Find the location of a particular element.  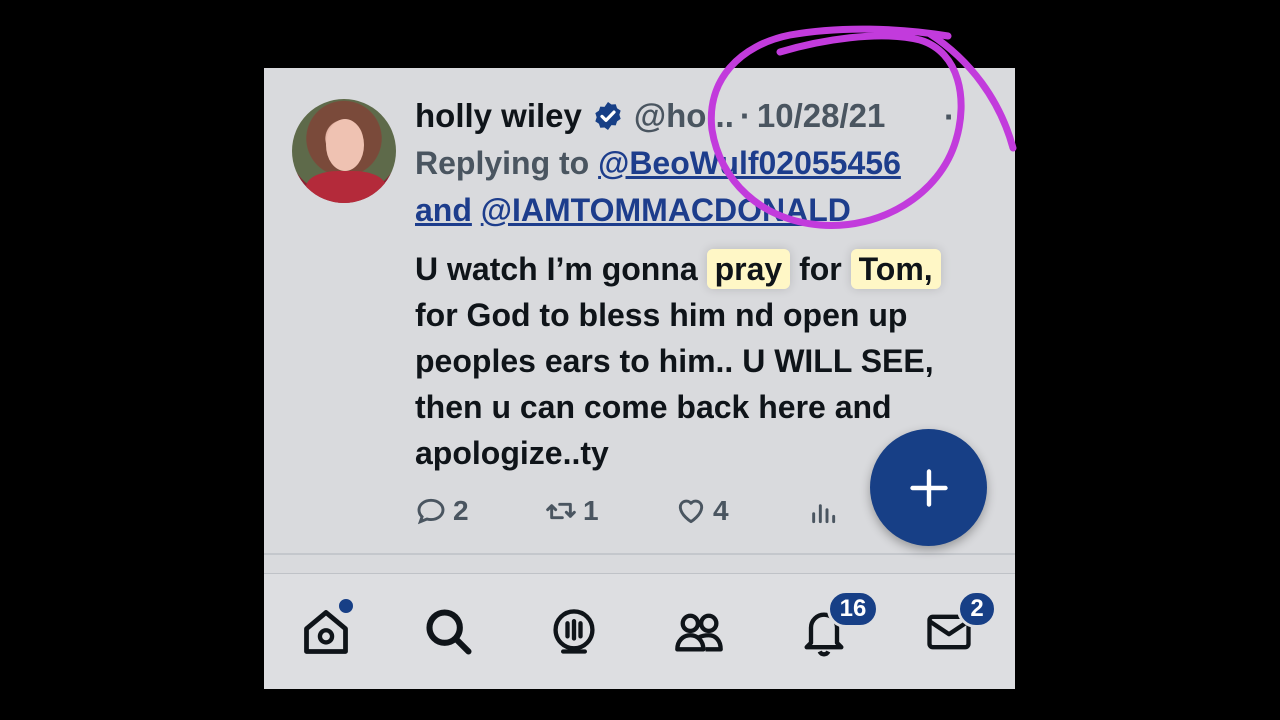

views-button is located at coordinates (826, 511).